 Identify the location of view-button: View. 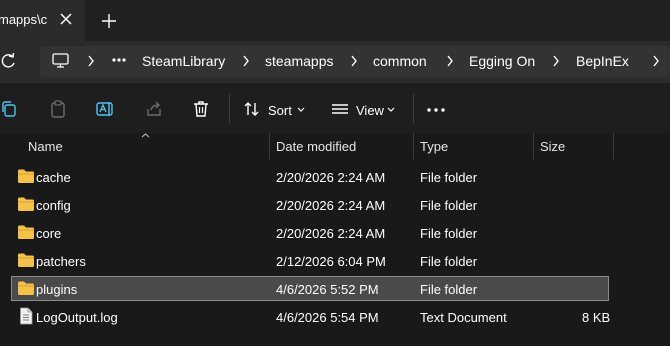
(370, 110).